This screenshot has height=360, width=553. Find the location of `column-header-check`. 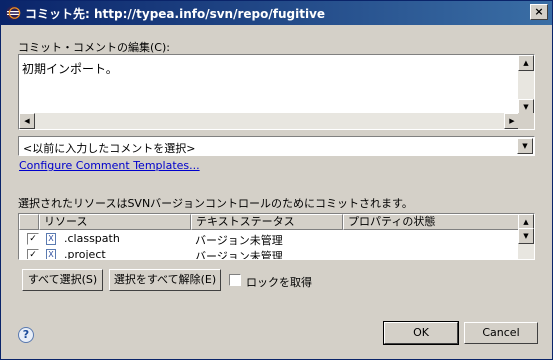

column-header-check is located at coordinates (29, 222).